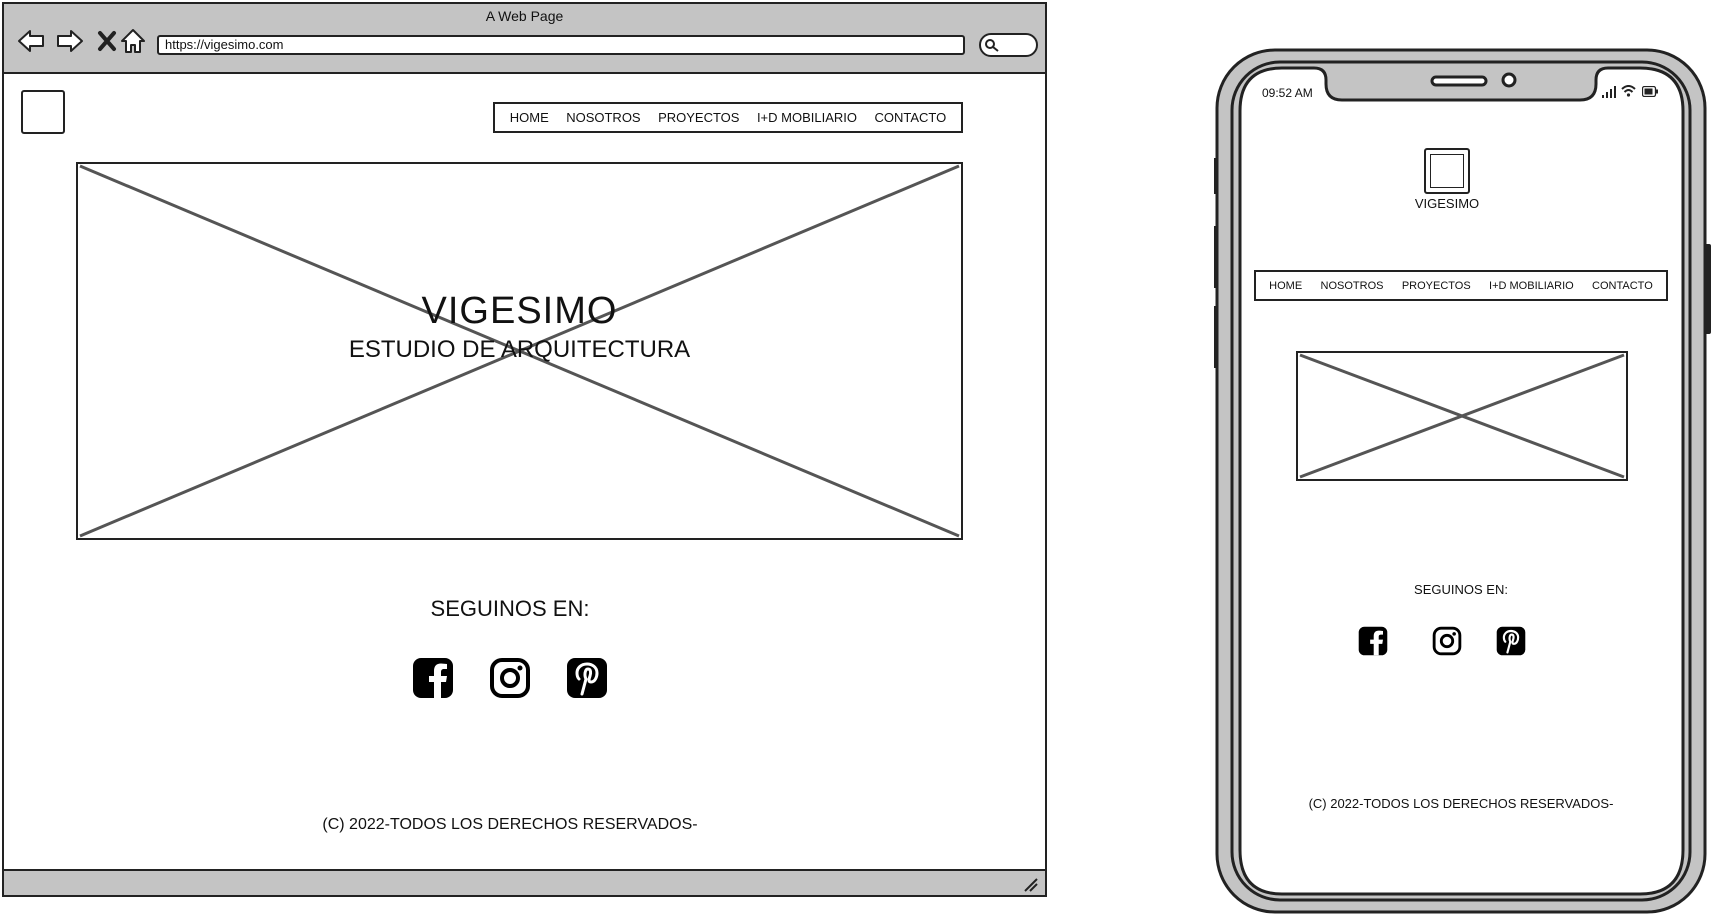 The width and height of the screenshot is (1711, 915). Describe the element at coordinates (1511, 641) in the screenshot. I see `mobile-pinterest-icon` at that location.